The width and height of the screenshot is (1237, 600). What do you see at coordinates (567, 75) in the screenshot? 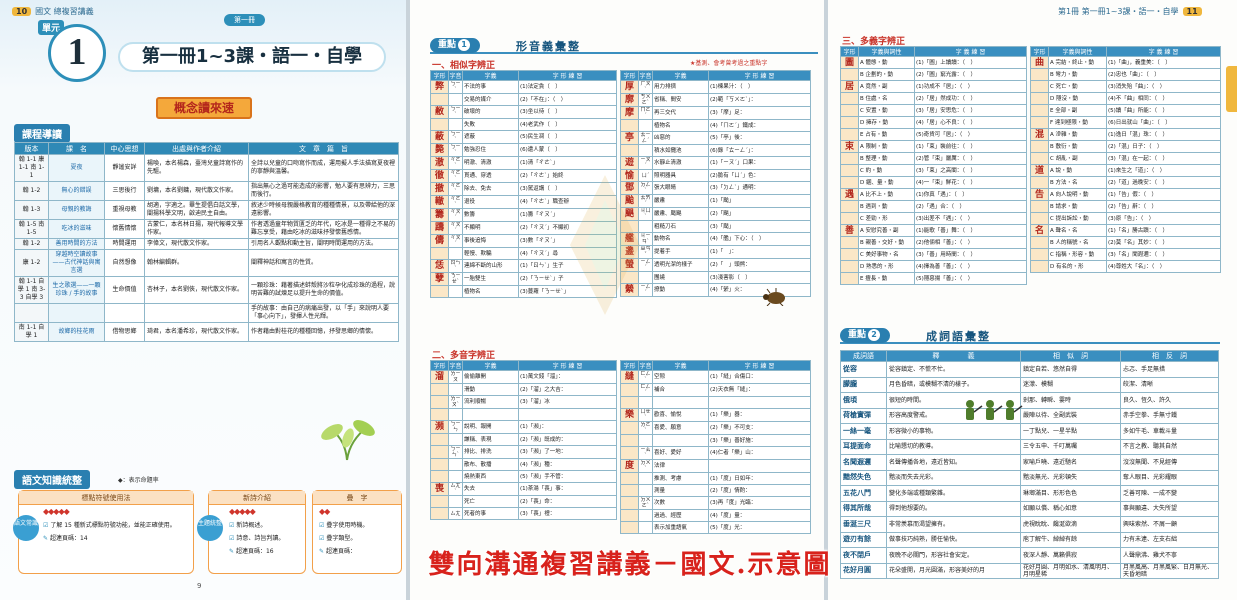
I see `column-header: 字 形 練 習` at bounding box center [567, 75].